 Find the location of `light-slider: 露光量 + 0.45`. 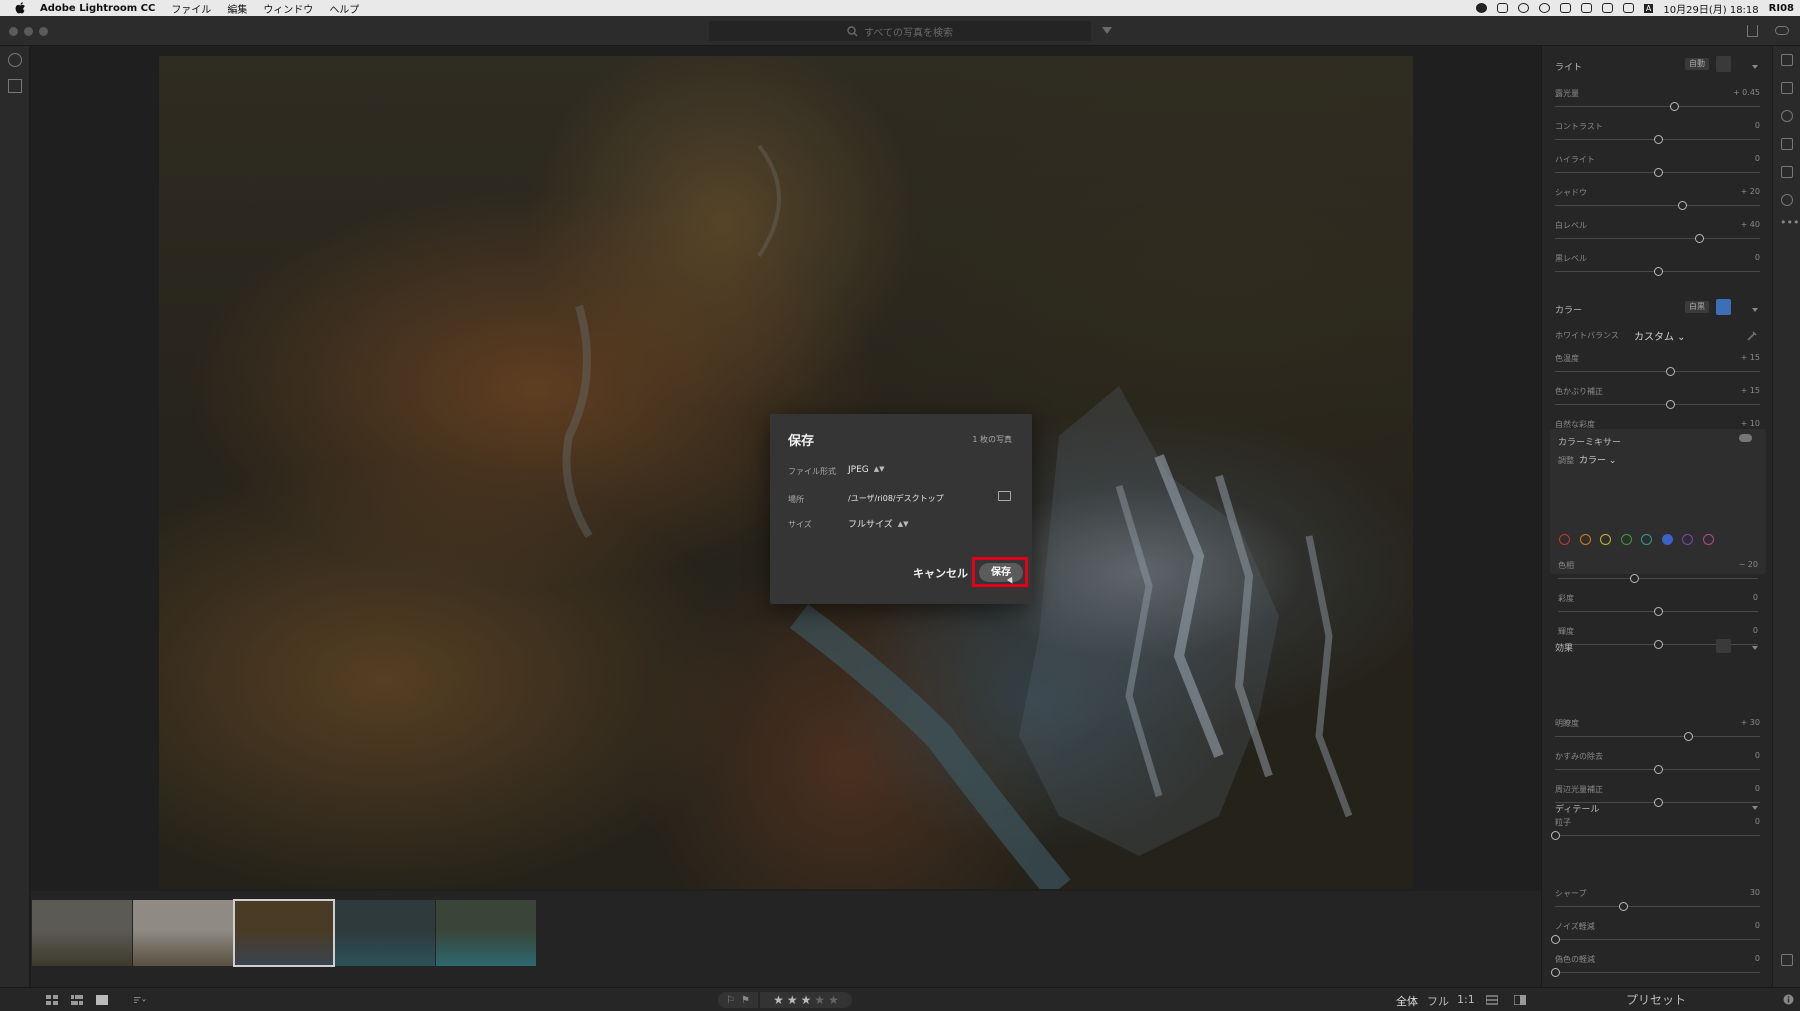

light-slider: 露光量 + 0.45 is located at coordinates (1657, 103).